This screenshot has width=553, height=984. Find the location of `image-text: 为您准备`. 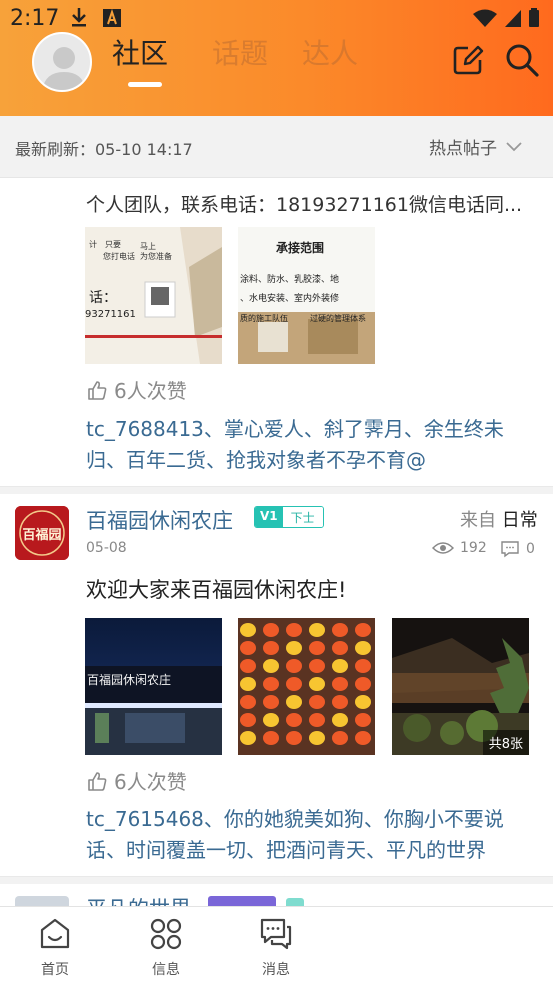

image-text: 为您准备 is located at coordinates (156, 256).